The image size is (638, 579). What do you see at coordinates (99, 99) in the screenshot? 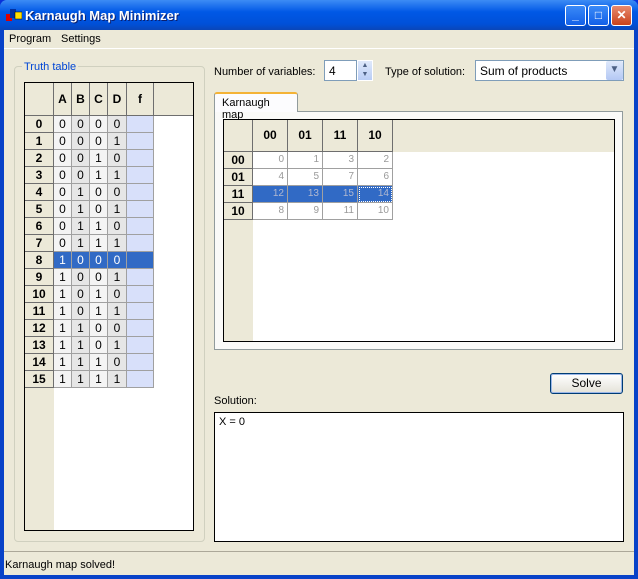
I see `column-header-c: C` at bounding box center [99, 99].